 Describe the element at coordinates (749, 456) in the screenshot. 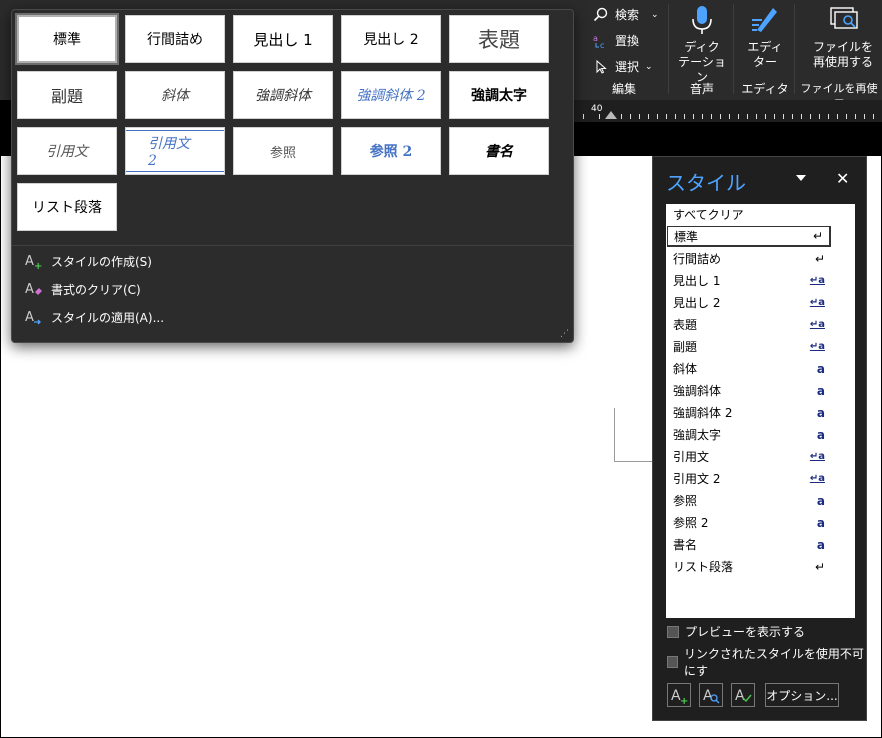

I see `list-item: 引用文 ↵a` at that location.